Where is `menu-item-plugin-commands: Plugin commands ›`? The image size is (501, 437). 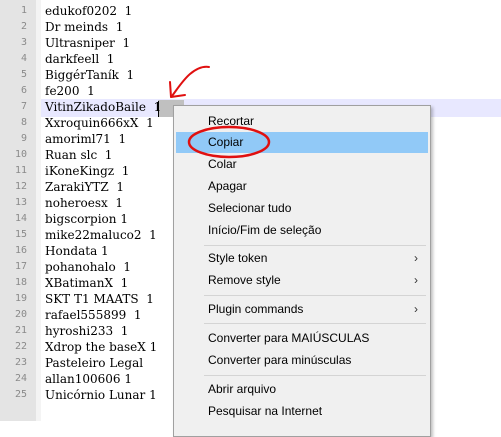 menu-item-plugin-commands: Plugin commands › is located at coordinates (302, 309).